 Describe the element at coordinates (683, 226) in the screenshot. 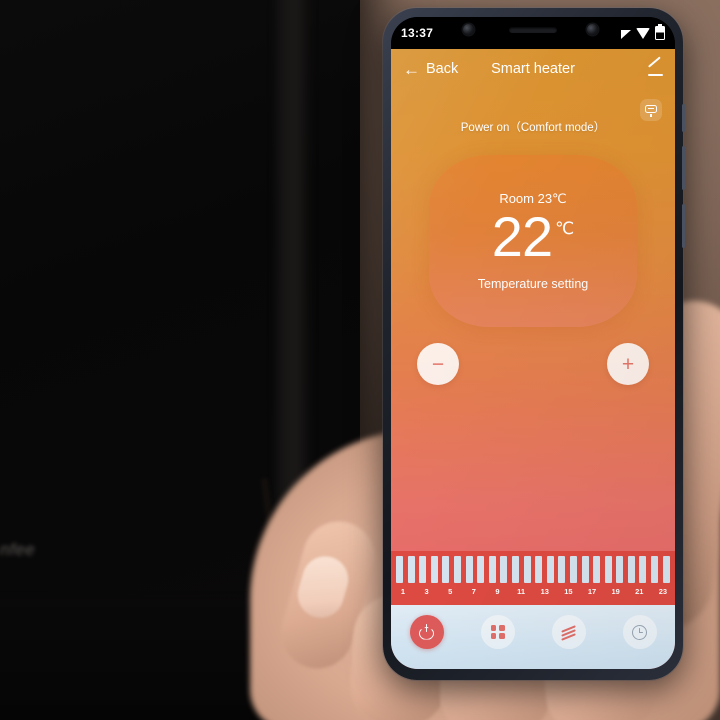

I see `phone-volume-down-button` at that location.